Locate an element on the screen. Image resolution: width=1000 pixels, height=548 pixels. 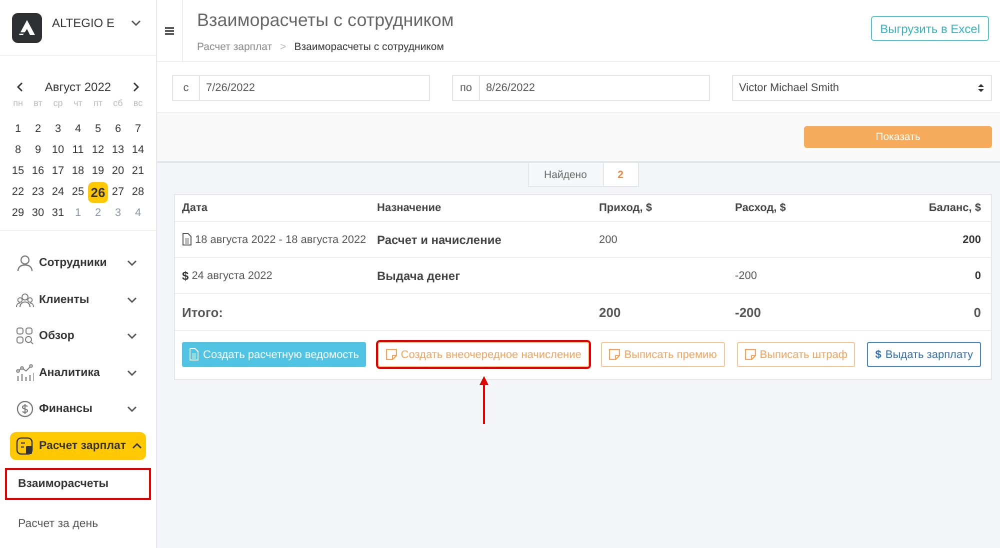
calendar-day: 9 is located at coordinates (38, 151).